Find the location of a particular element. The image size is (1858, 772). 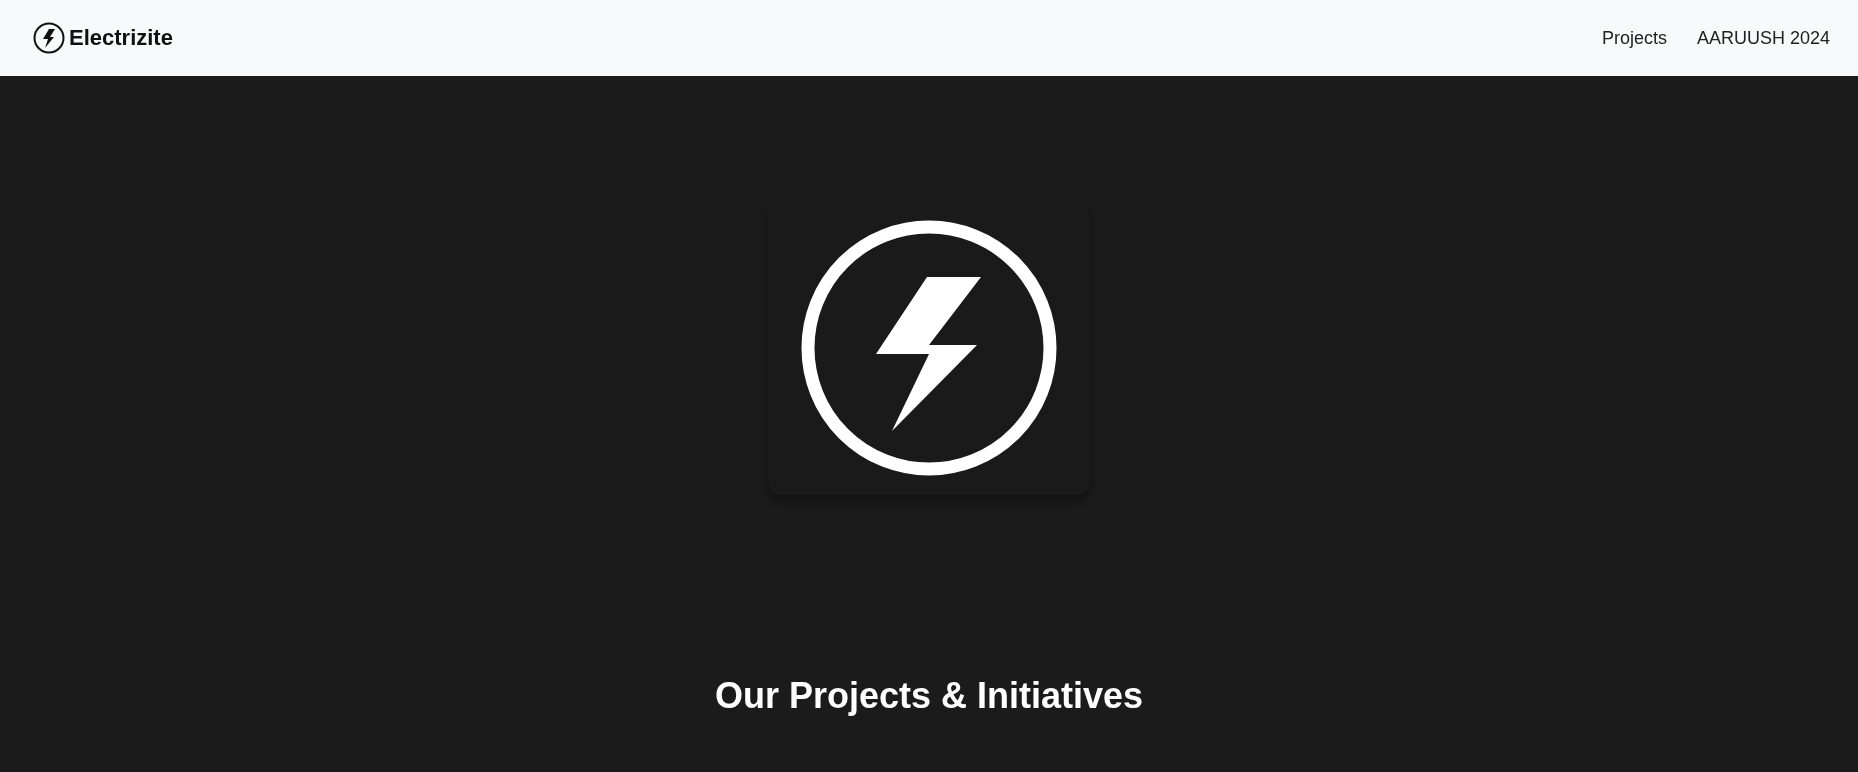

nav-link: Projects is located at coordinates (1634, 38).